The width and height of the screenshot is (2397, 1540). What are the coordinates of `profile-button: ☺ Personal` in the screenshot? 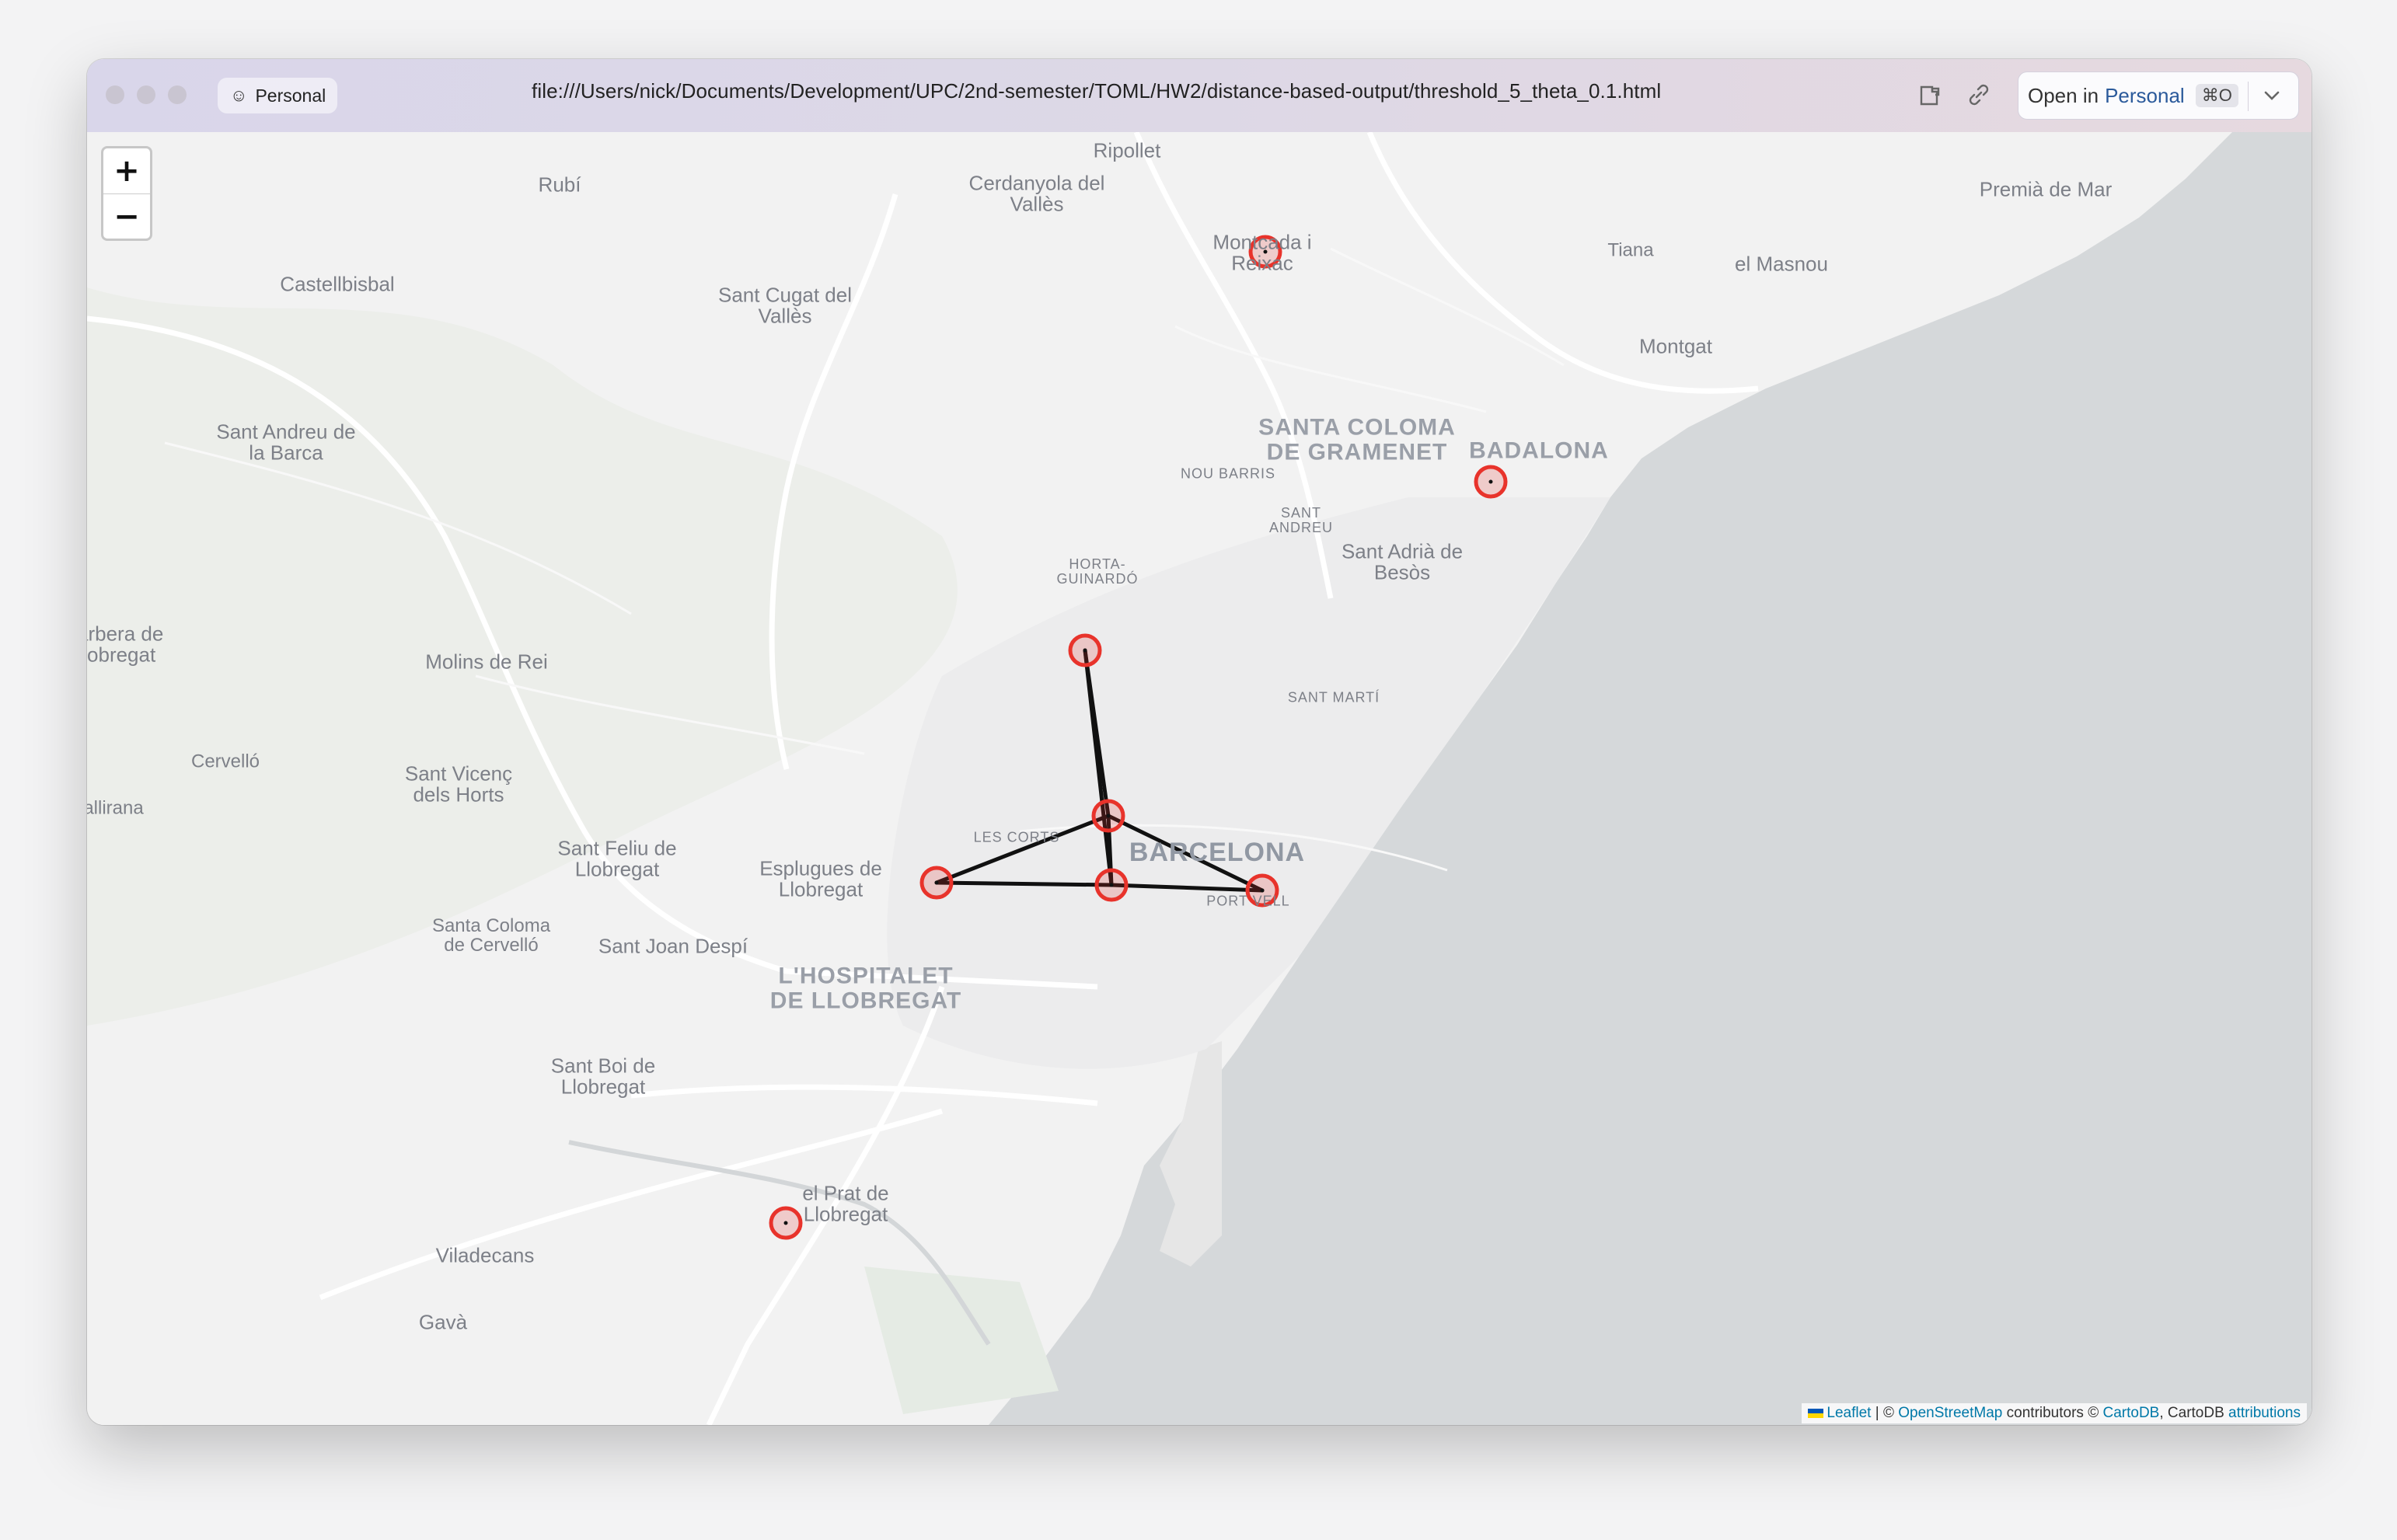 It's located at (277, 95).